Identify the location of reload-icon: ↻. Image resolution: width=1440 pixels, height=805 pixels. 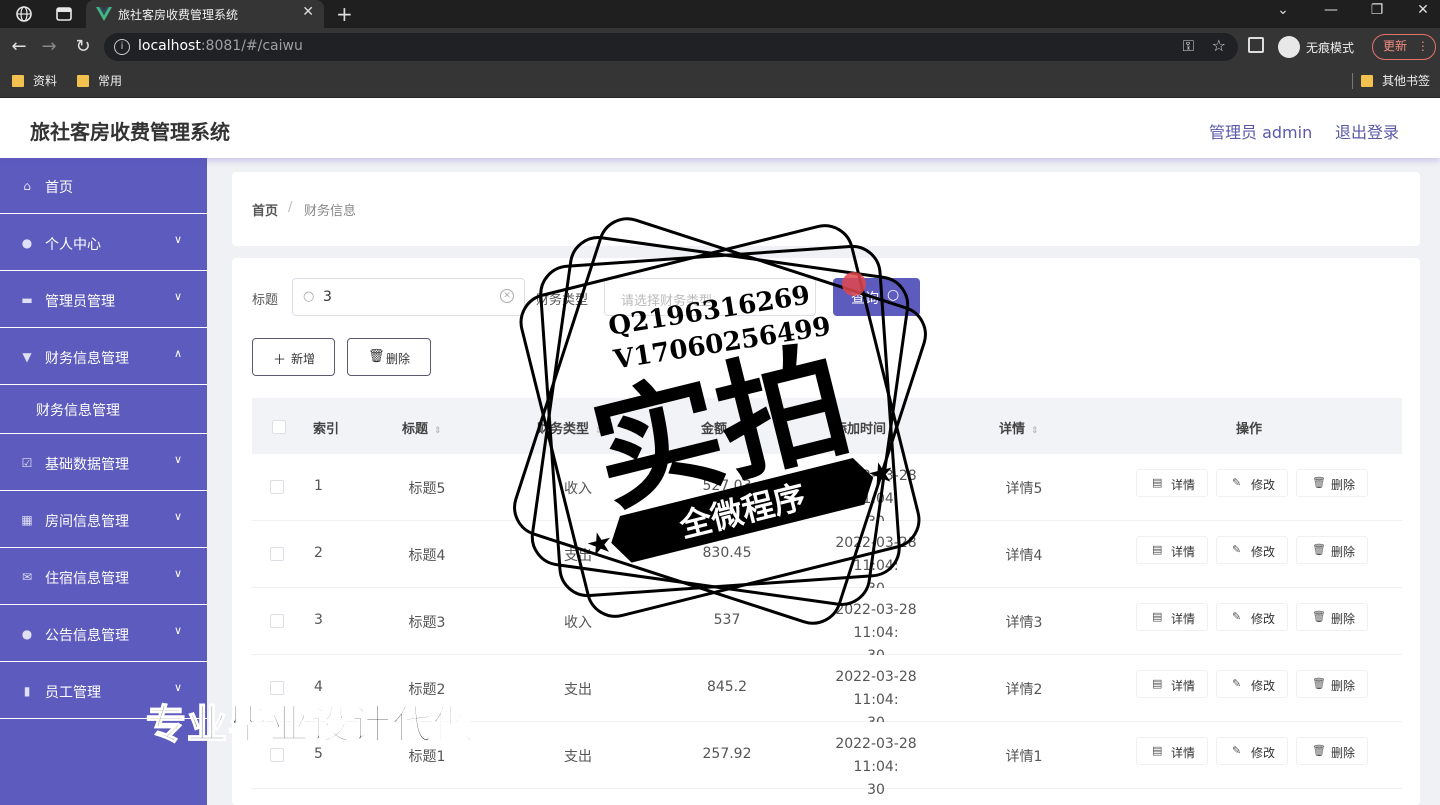
(83, 46).